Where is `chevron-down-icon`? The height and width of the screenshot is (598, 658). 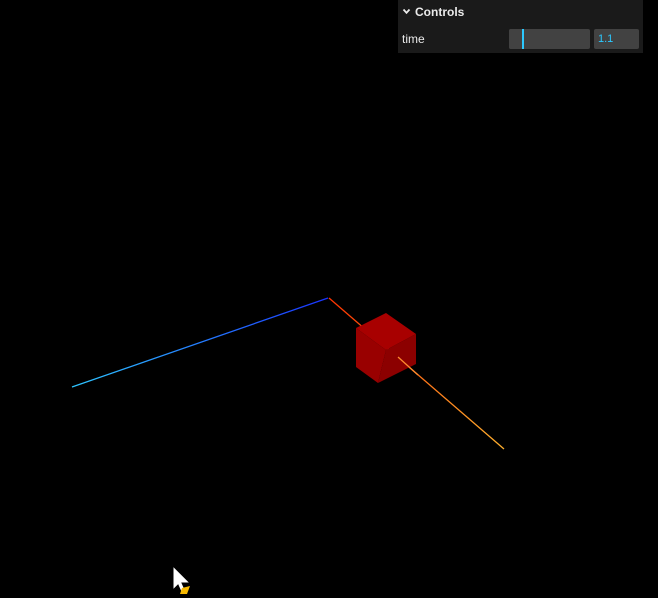 chevron-down-icon is located at coordinates (406, 11).